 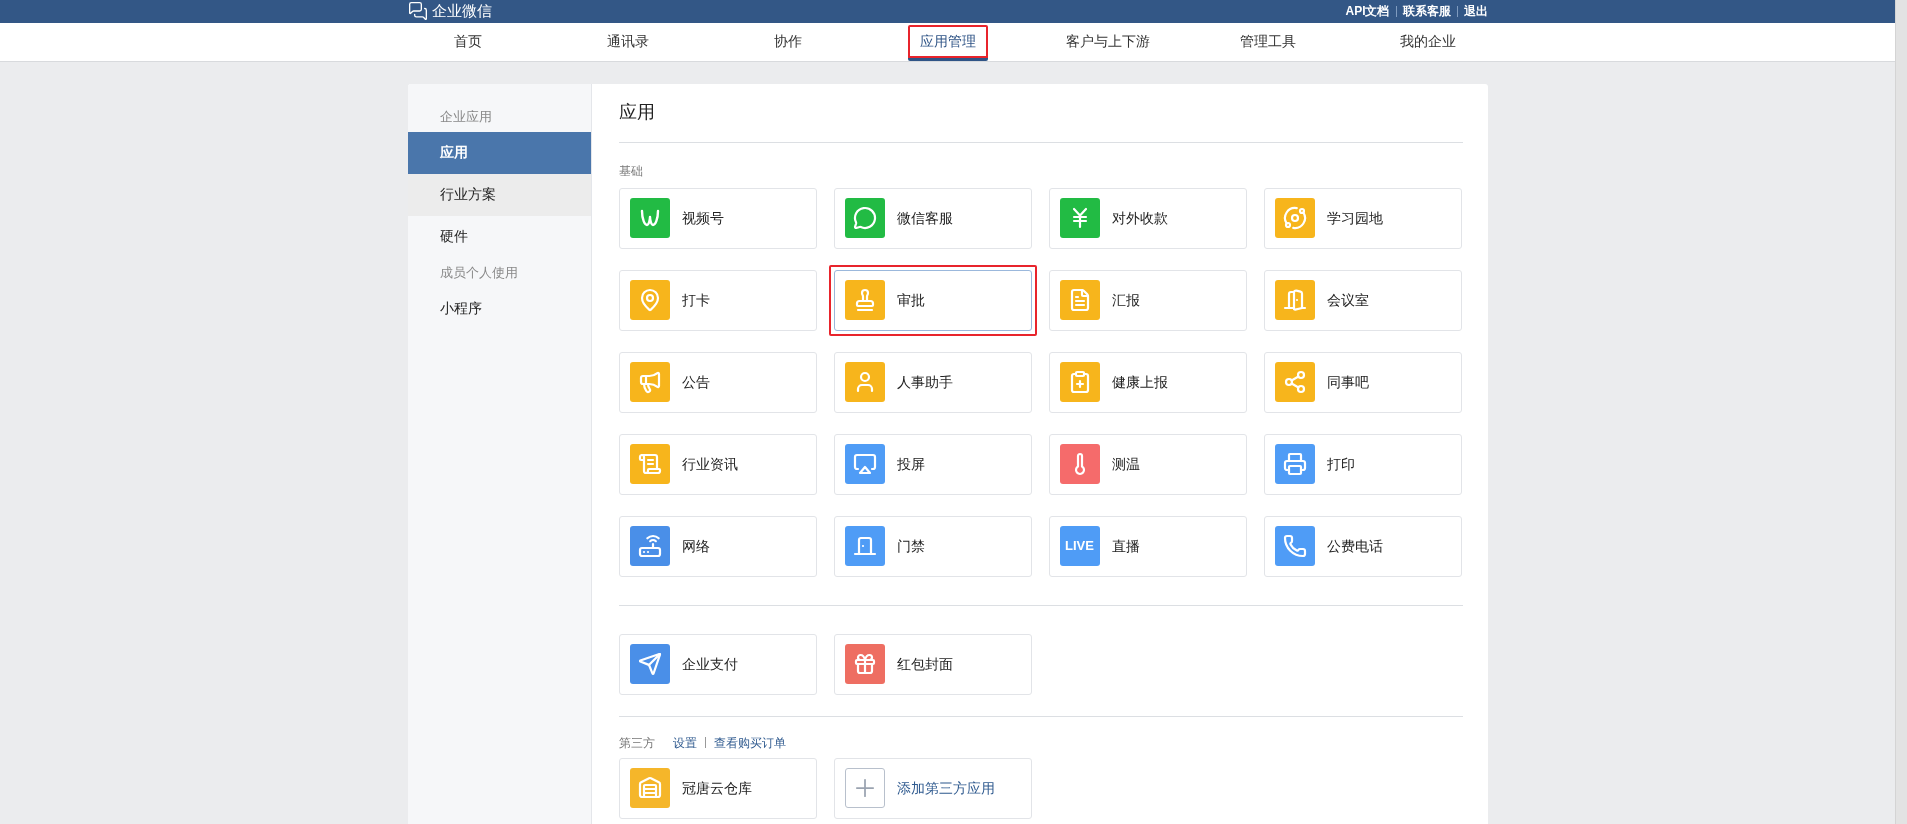 I want to click on app-name: 对外收款, so click(x=1139, y=218).